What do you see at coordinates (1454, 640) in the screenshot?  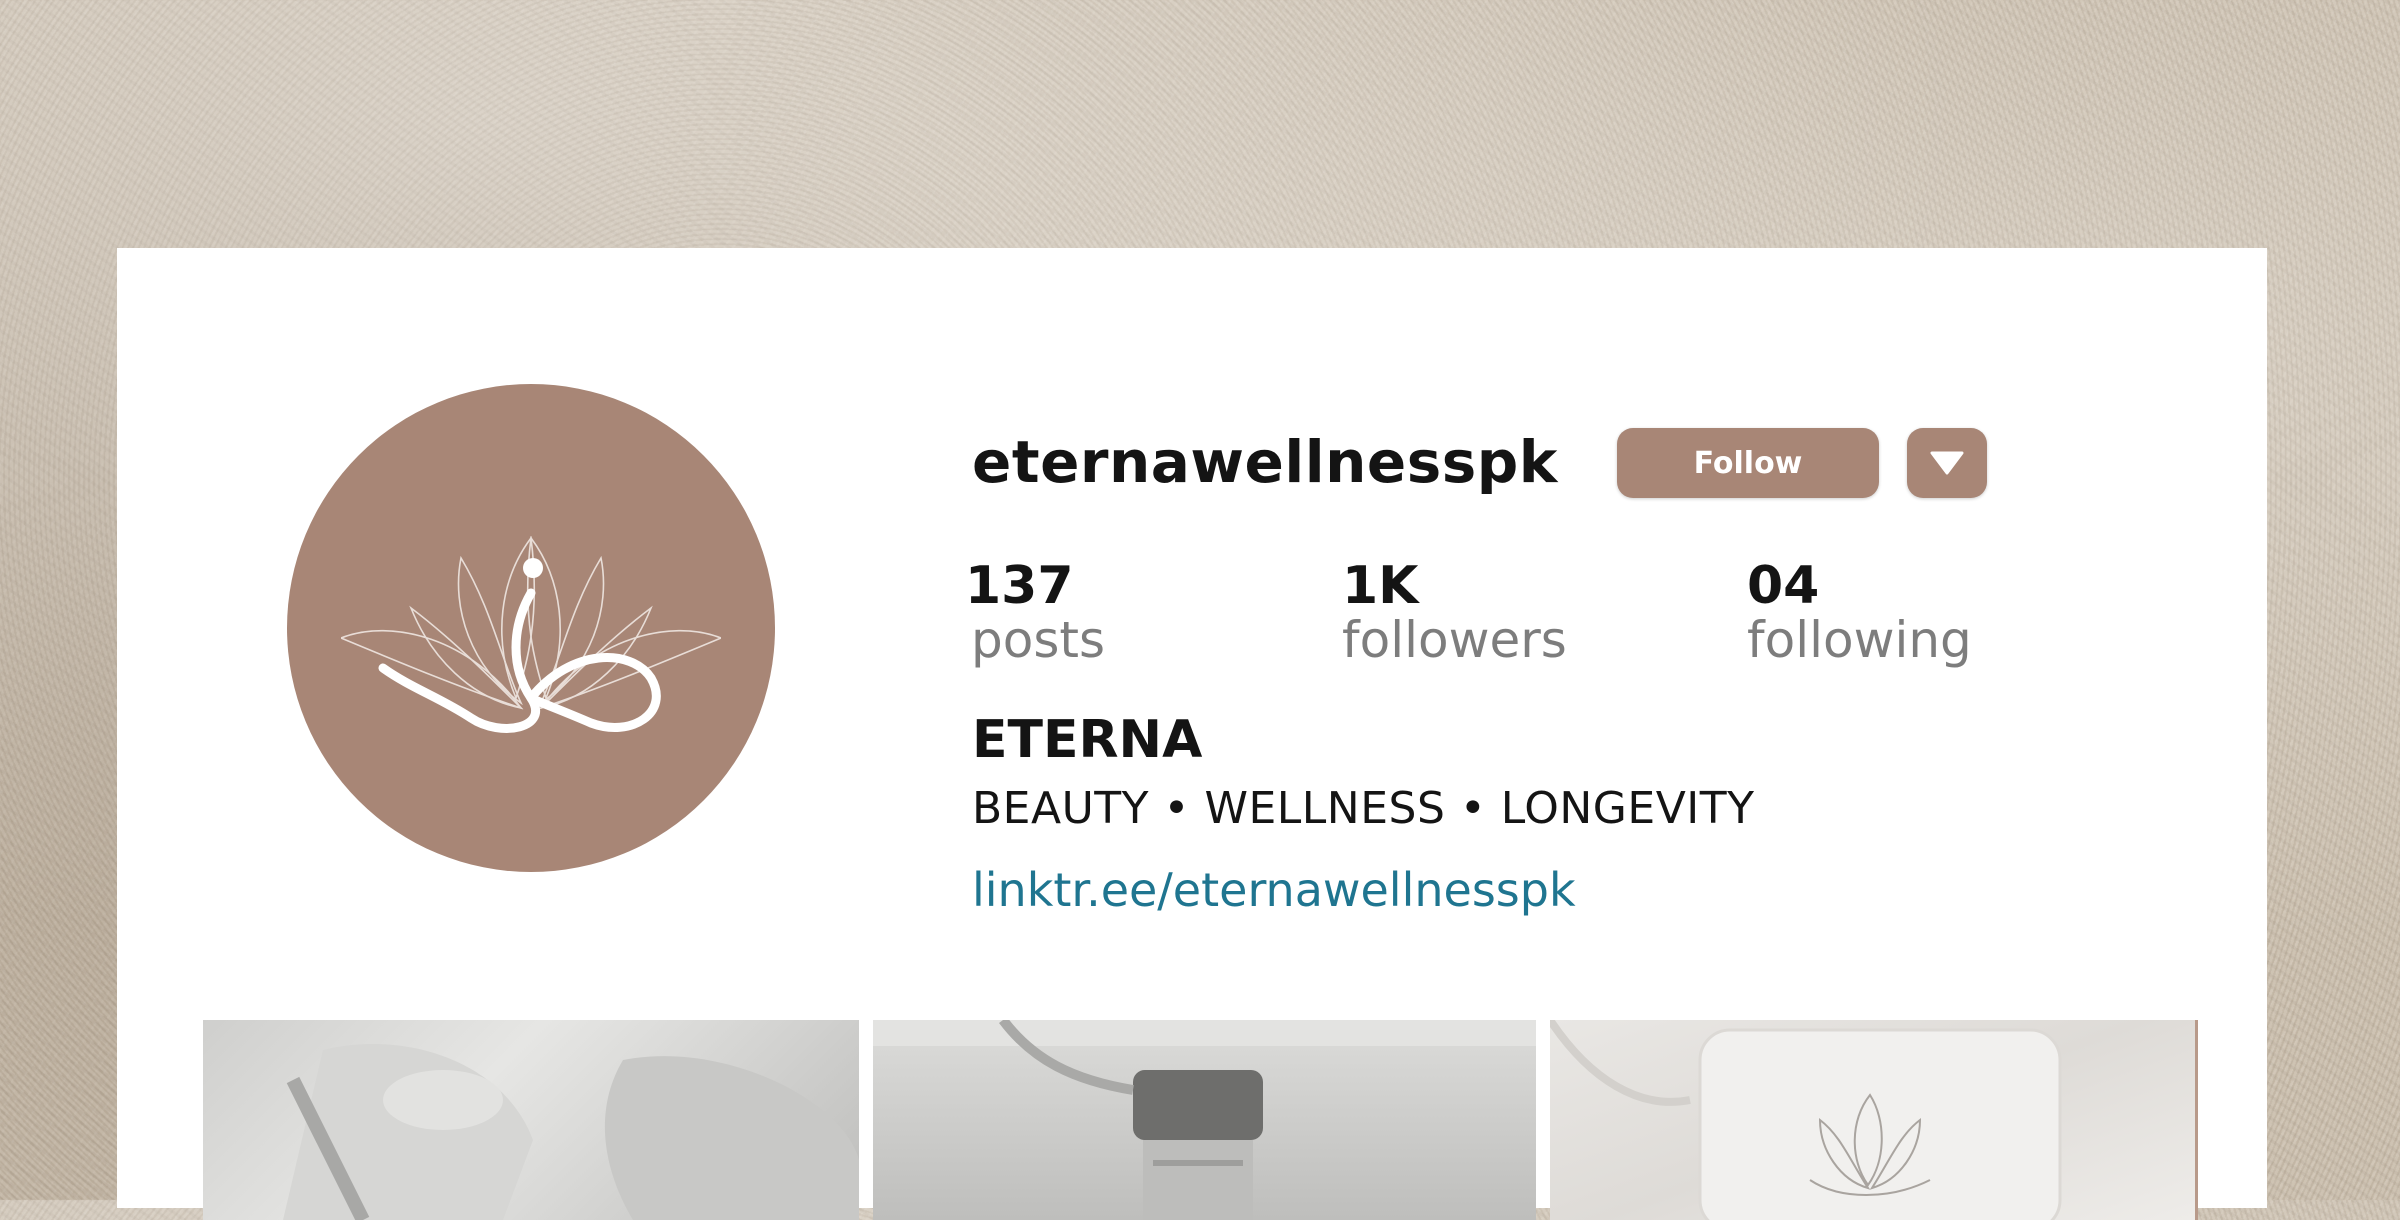 I see `stat-followers-label: followers` at bounding box center [1454, 640].